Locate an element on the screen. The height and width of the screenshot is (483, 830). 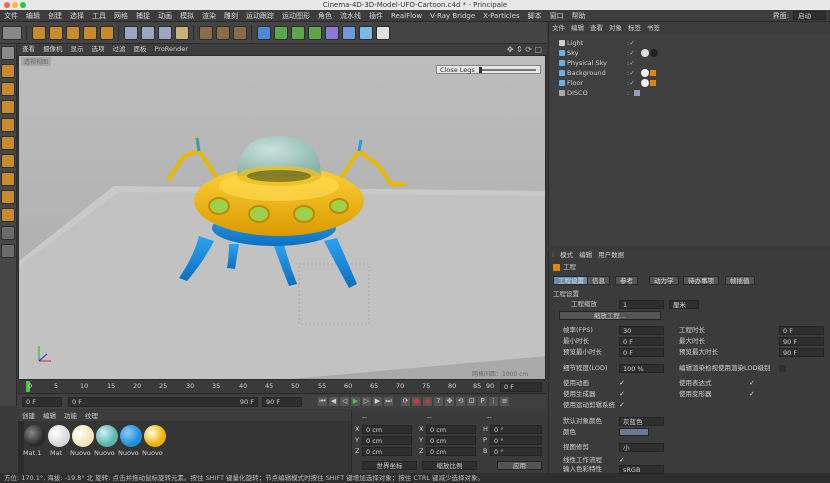
size-x-field: 0 cm is located at coordinates (451, 429).